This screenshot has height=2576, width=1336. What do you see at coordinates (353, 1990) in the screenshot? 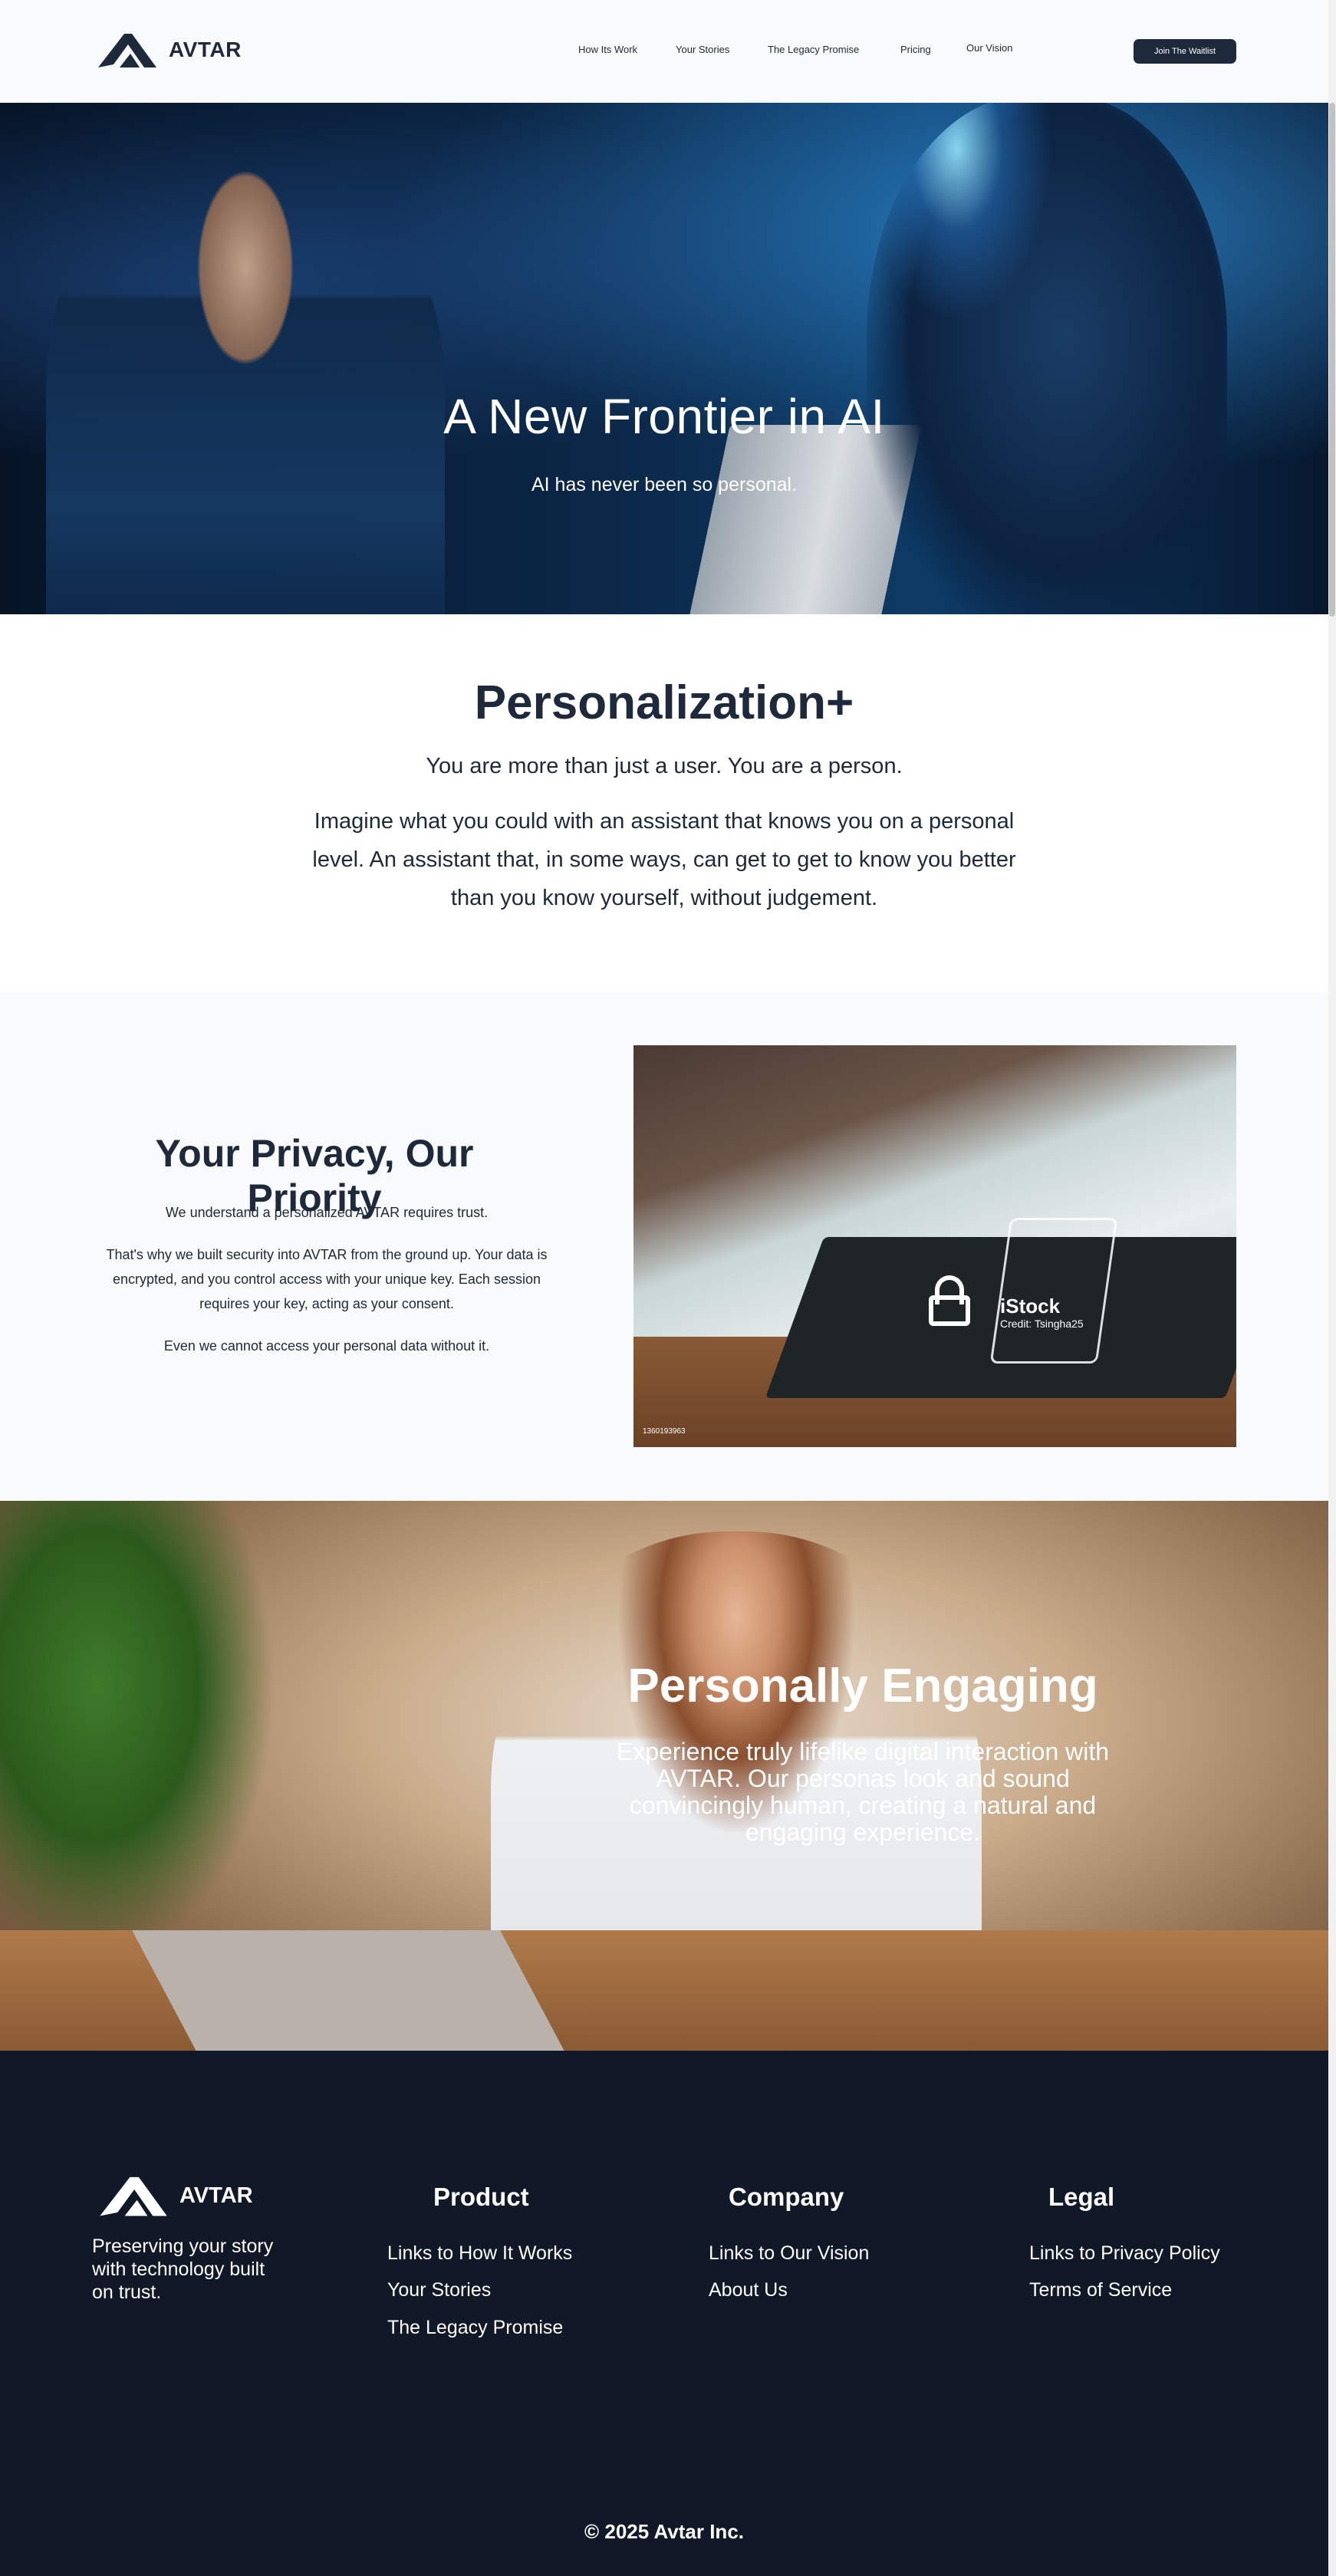
I see `laptop-image` at bounding box center [353, 1990].